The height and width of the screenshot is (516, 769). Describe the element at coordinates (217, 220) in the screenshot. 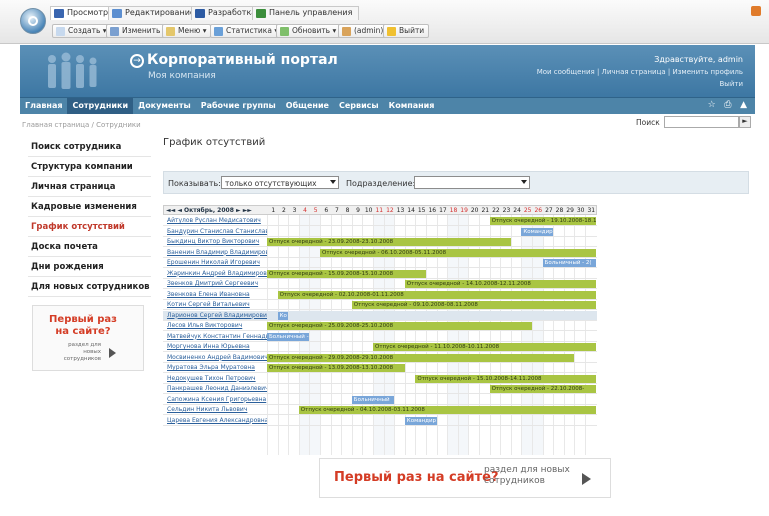

I see `employee-name-link: Айтулов Руслан Медисатович` at that location.